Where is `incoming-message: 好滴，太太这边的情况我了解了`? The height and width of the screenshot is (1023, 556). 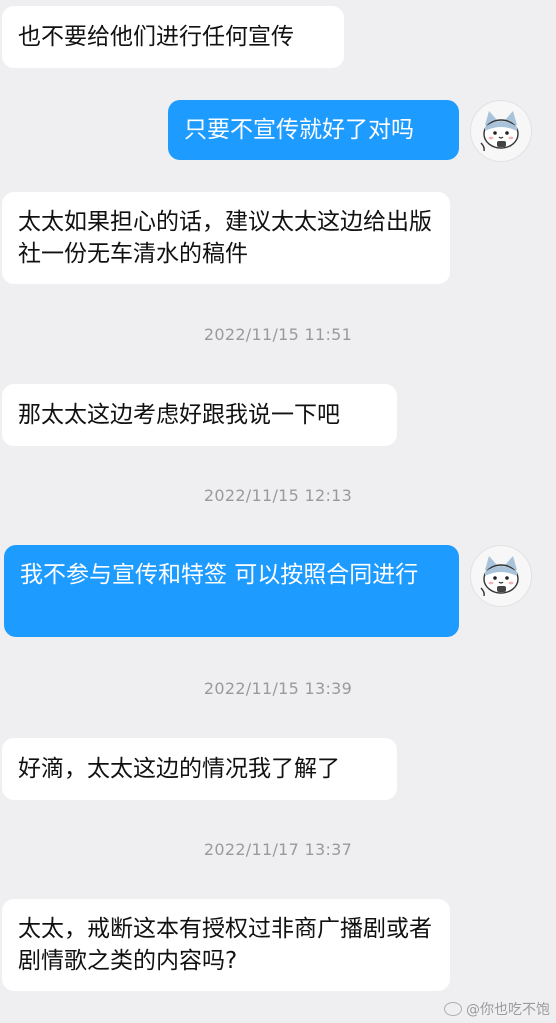
incoming-message: 好滴，太太这边的情况我了解了 is located at coordinates (199, 769).